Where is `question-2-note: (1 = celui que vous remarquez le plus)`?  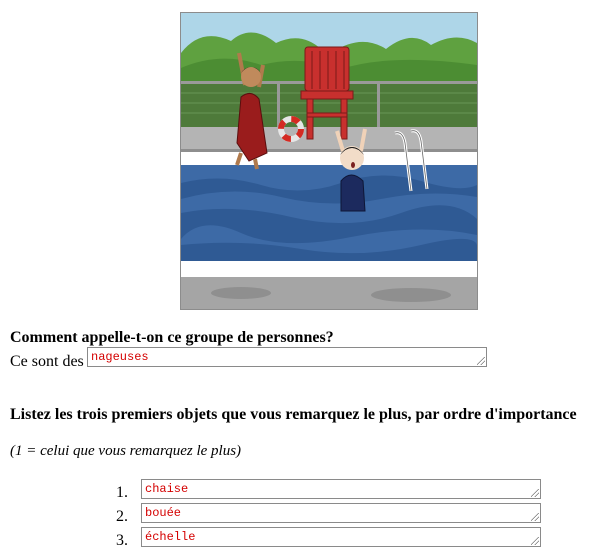 question-2-note: (1 = celui que vous remarquez le plus) is located at coordinates (126, 451).